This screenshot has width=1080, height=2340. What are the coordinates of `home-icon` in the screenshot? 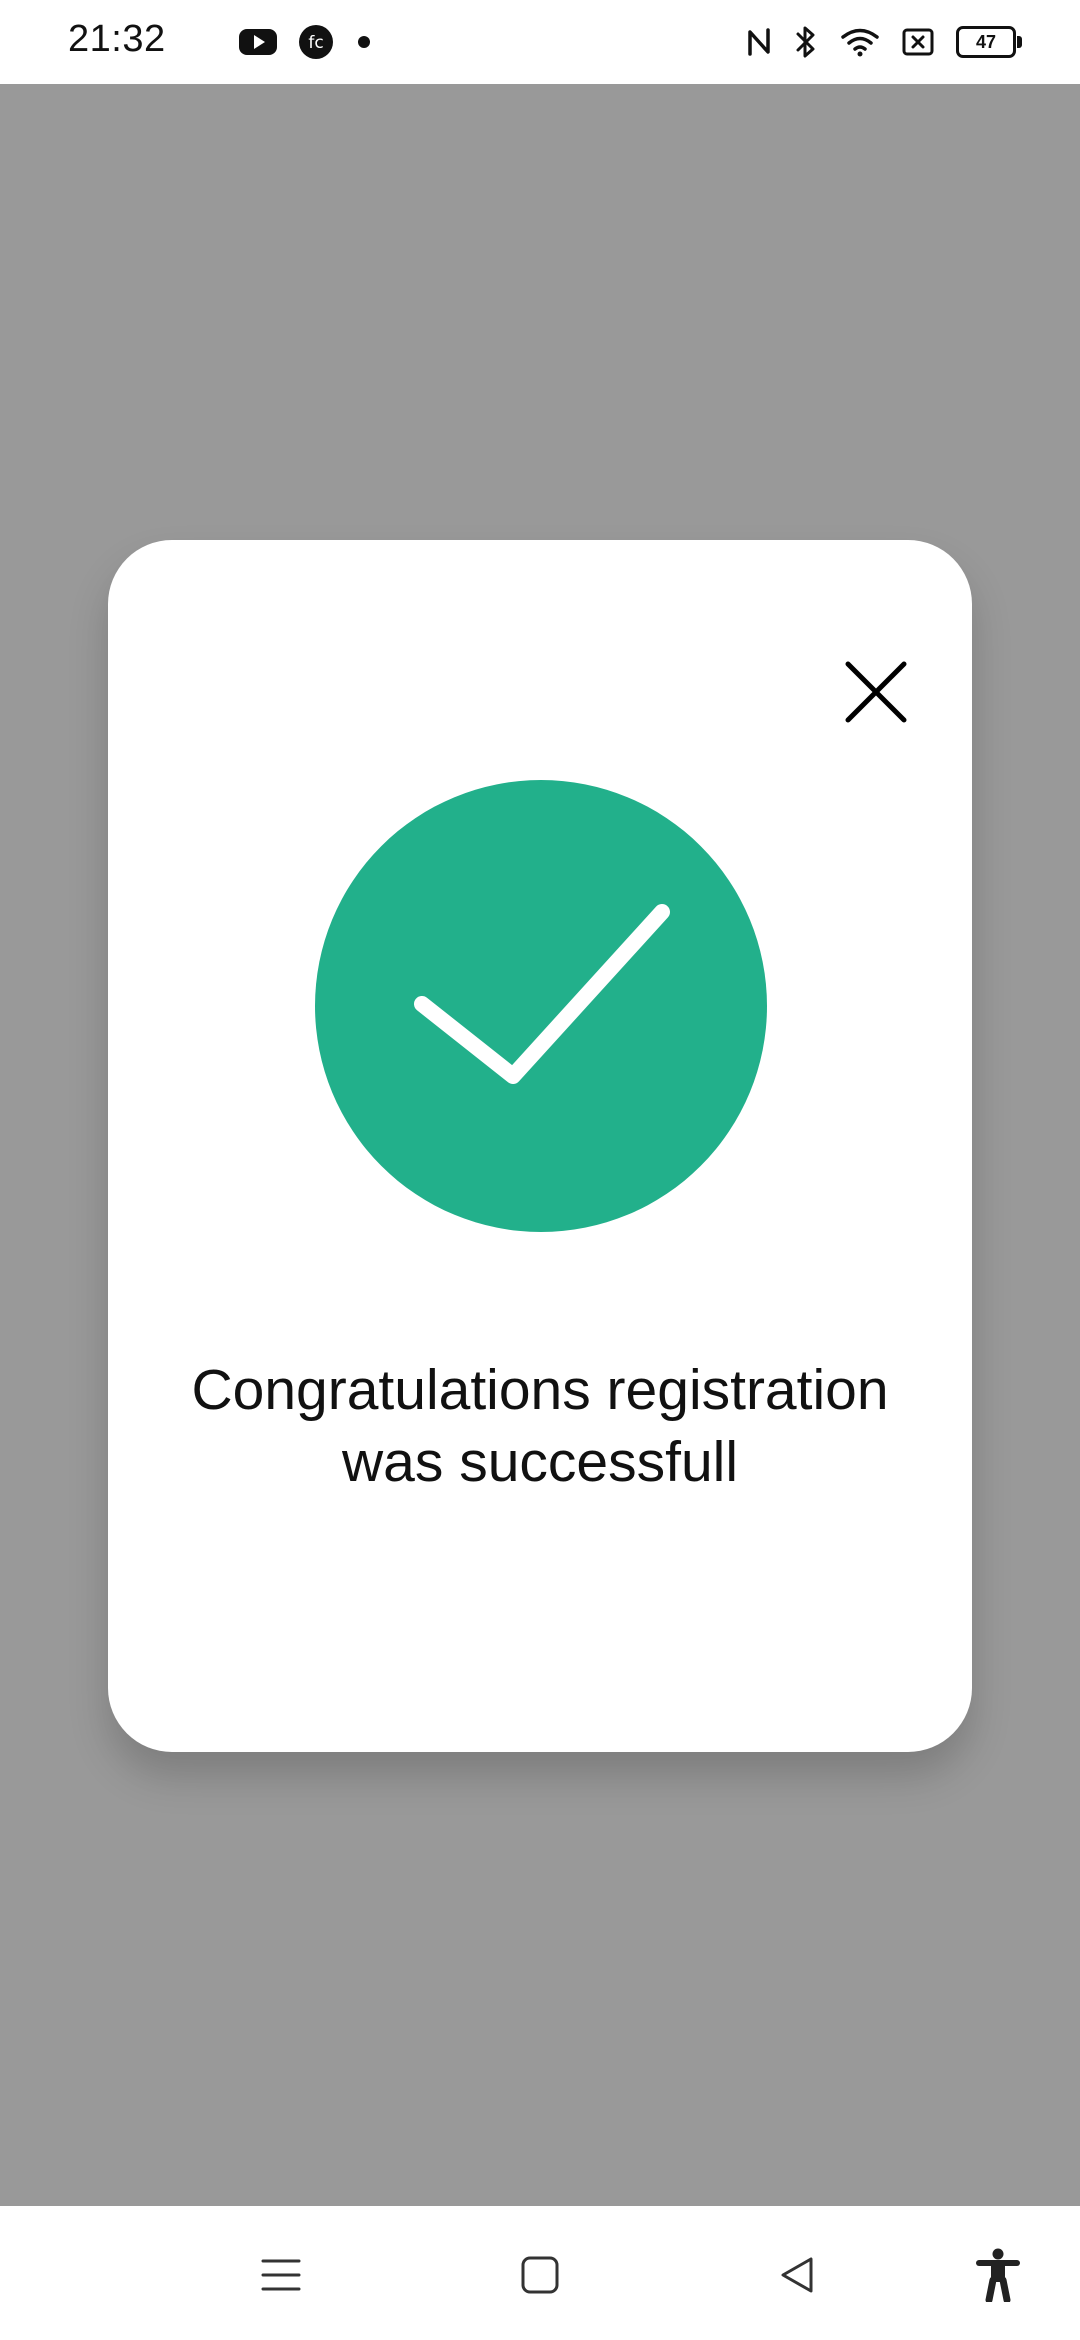 It's located at (540, 2275).